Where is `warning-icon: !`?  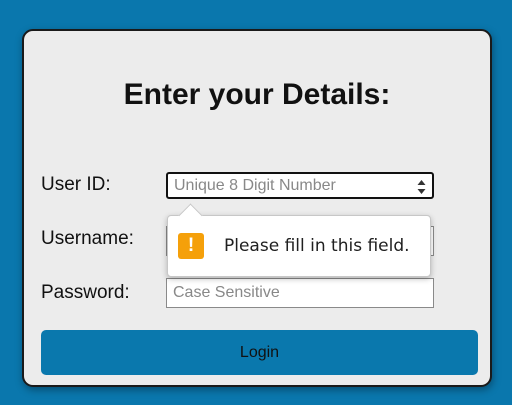
warning-icon: ! is located at coordinates (191, 246).